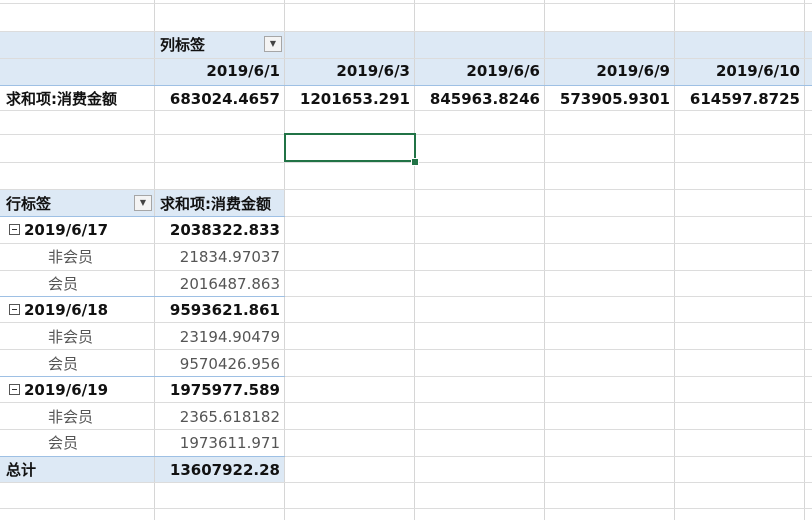 The width and height of the screenshot is (812, 520). Describe the element at coordinates (79, 99) in the screenshot. I see `sum-row-label: 求和项:消费金额` at that location.